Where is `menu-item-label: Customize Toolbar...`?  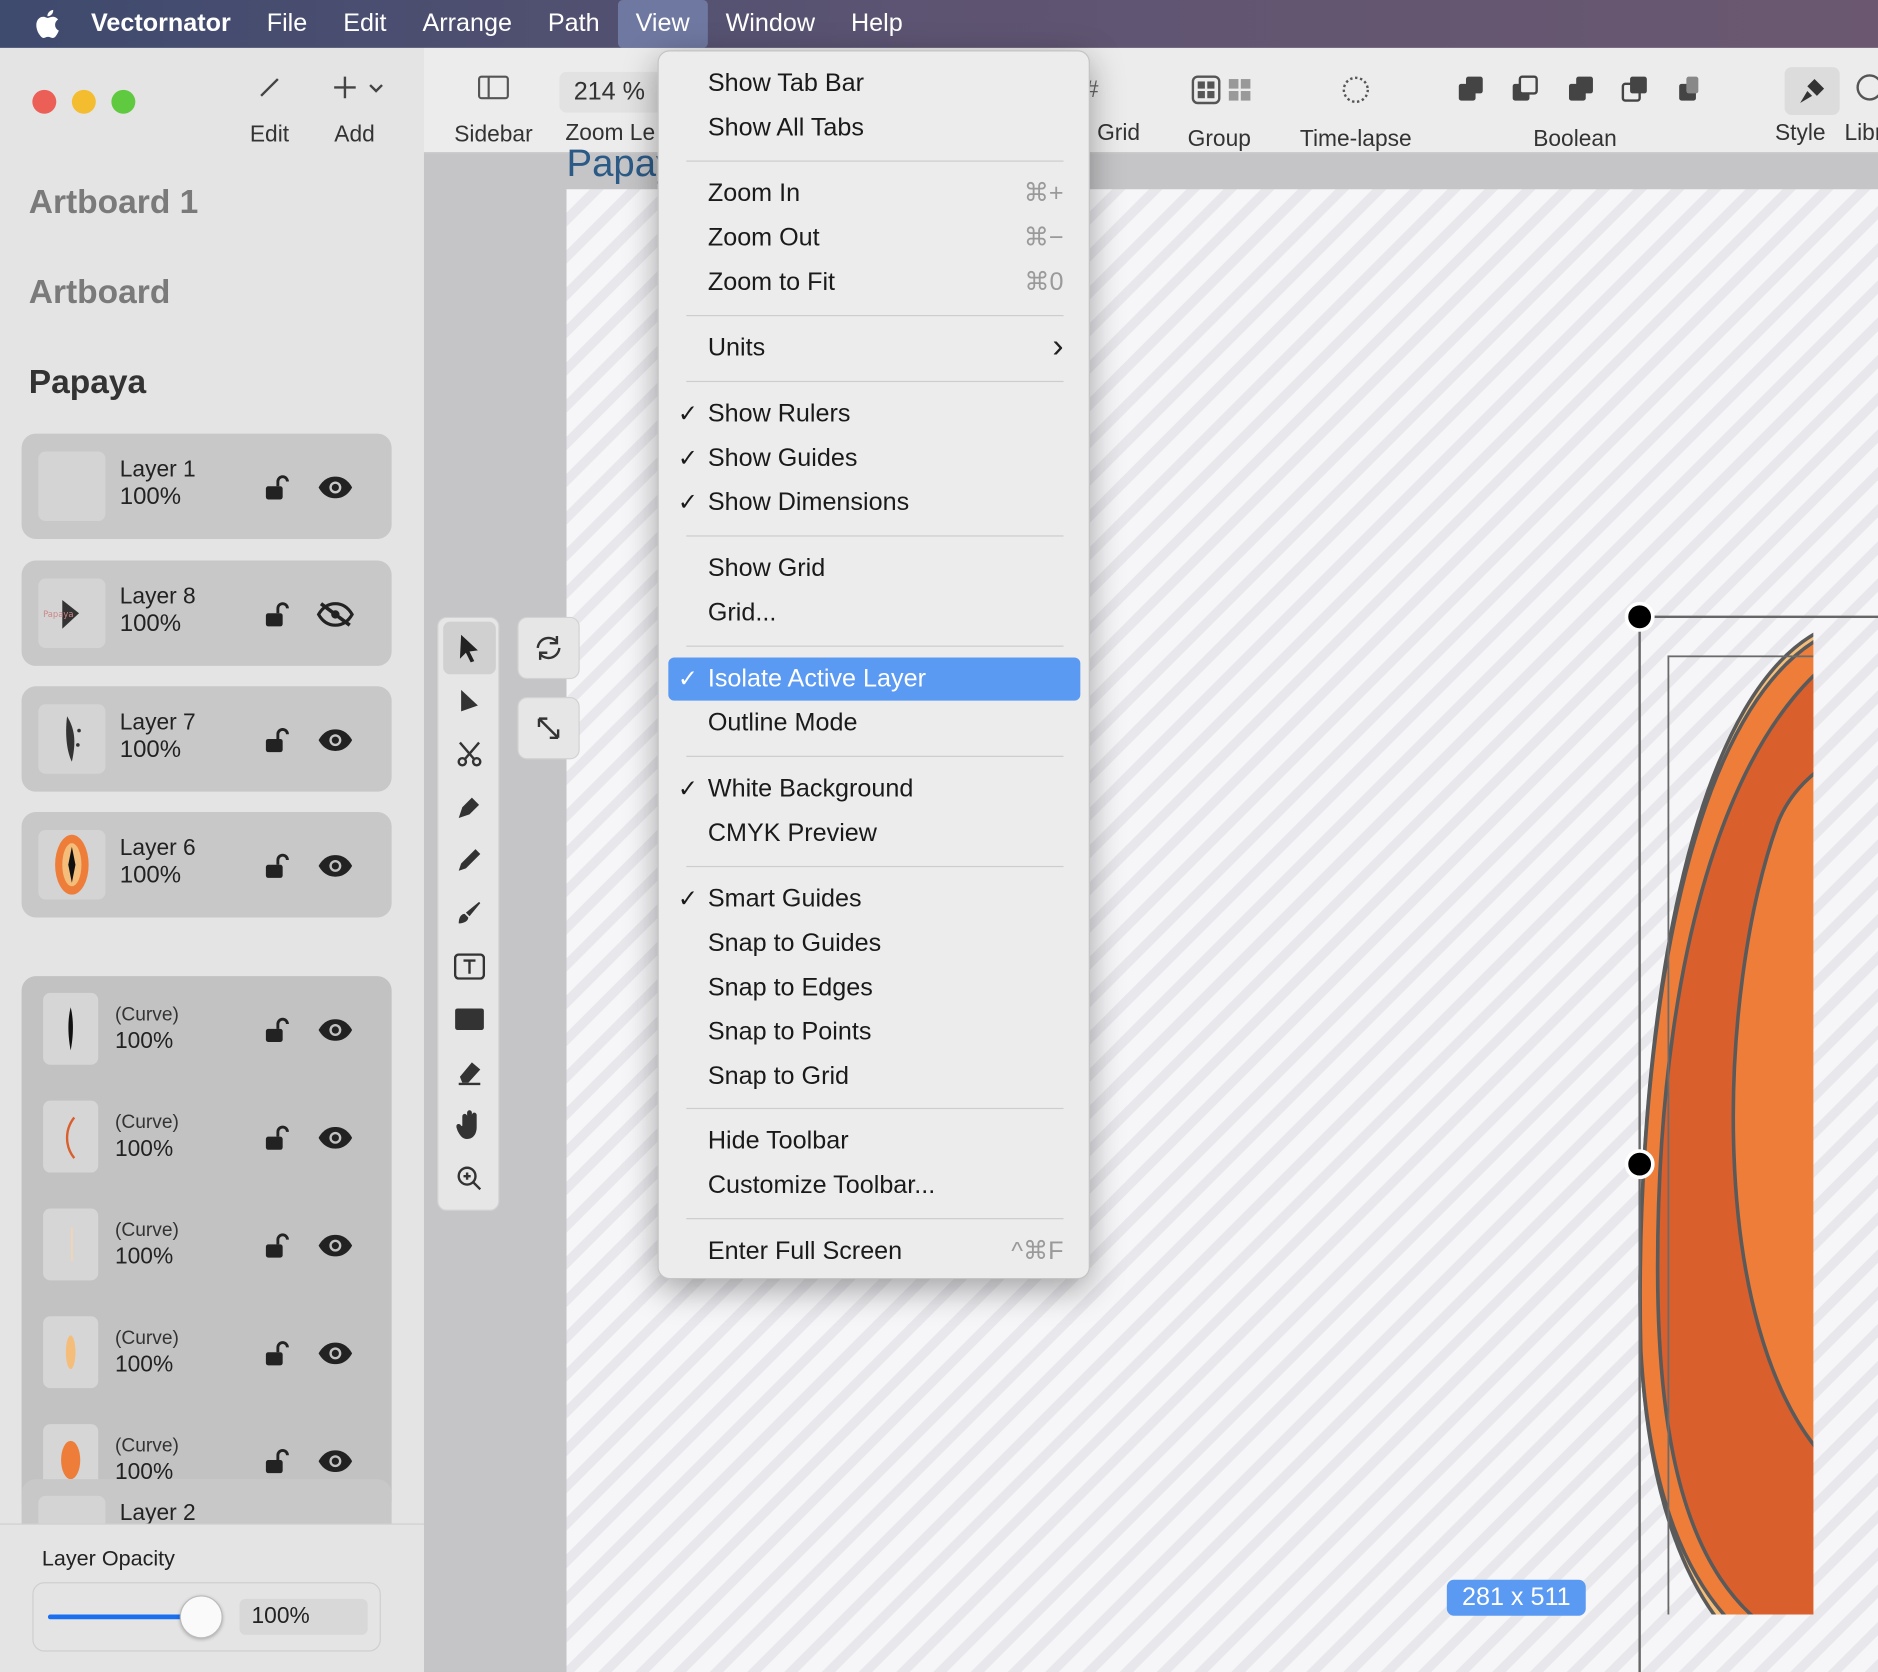
menu-item-label: Customize Toolbar... is located at coordinates (821, 1185).